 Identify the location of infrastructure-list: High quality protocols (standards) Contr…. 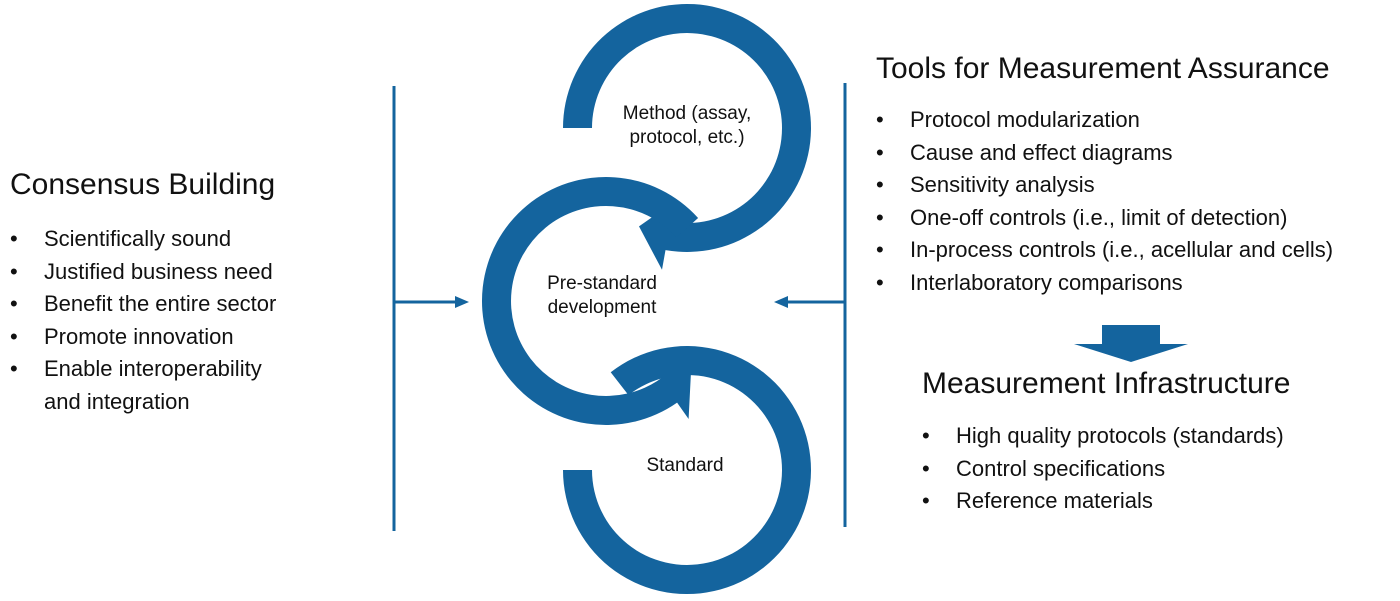
(1103, 469).